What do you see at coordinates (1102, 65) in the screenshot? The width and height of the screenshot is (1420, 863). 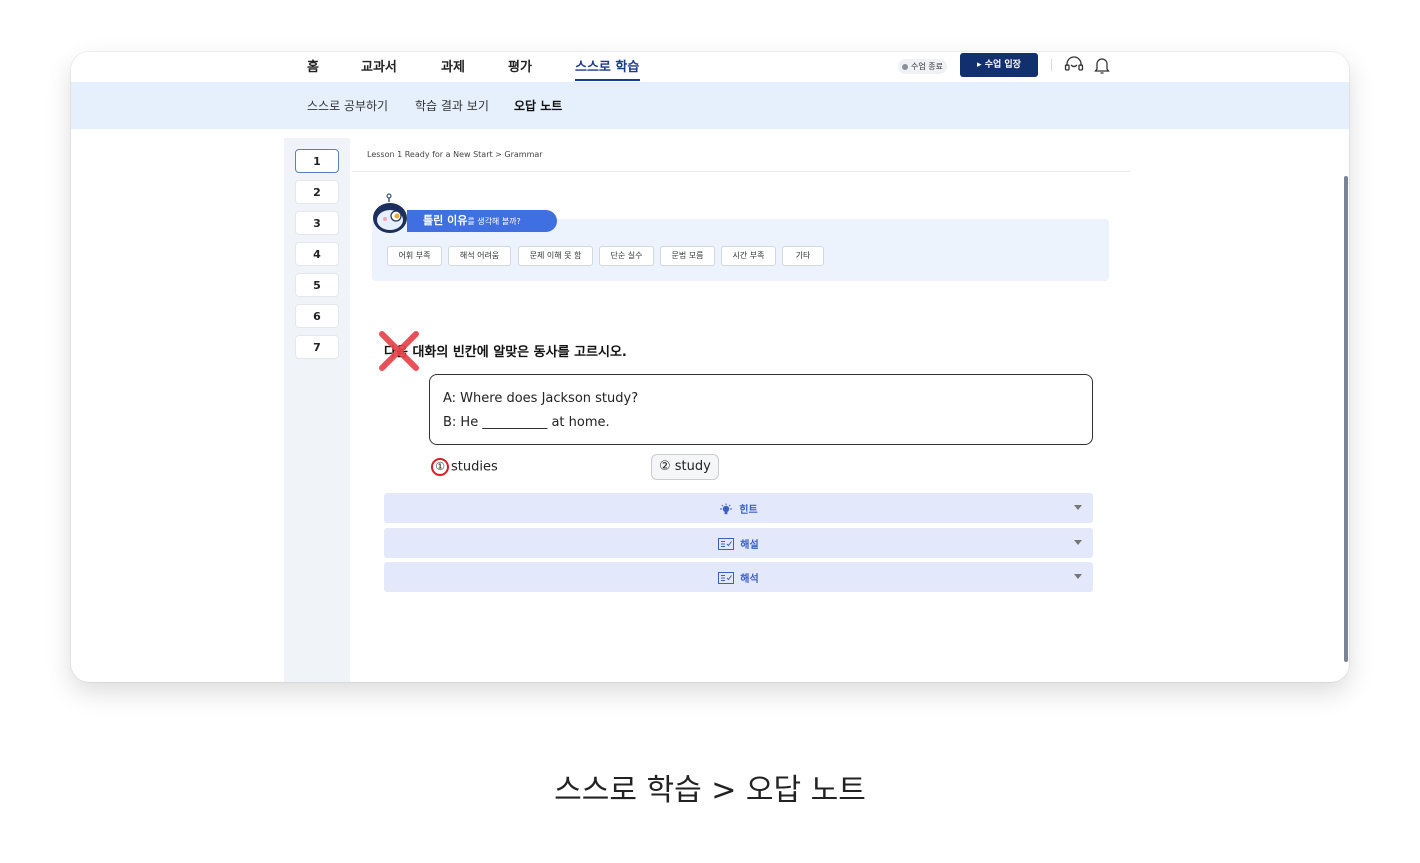 I see `bell-icon` at bounding box center [1102, 65].